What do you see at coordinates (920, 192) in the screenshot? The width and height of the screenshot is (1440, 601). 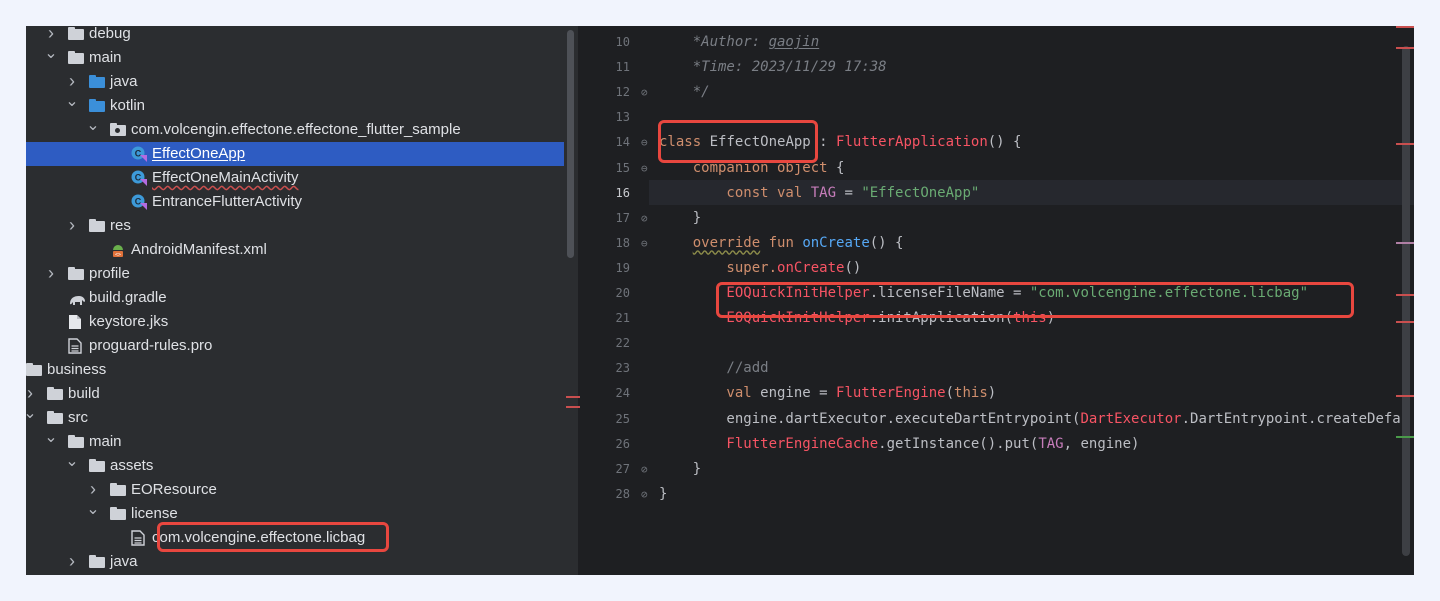 I see `code-token: "EffectOneApp"` at bounding box center [920, 192].